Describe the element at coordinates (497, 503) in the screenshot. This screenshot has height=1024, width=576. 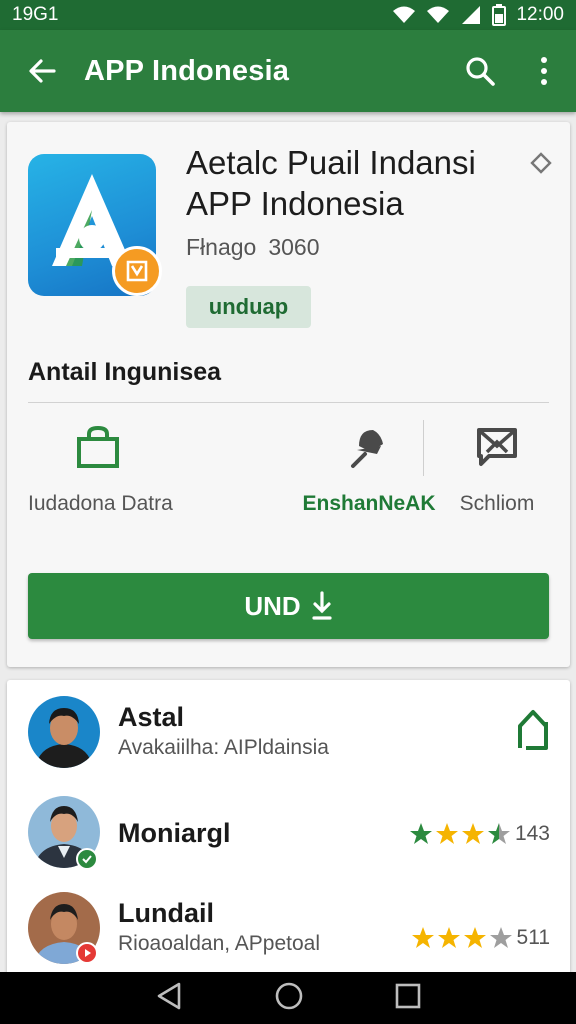
I see `feature-label-3: Schliom` at that location.